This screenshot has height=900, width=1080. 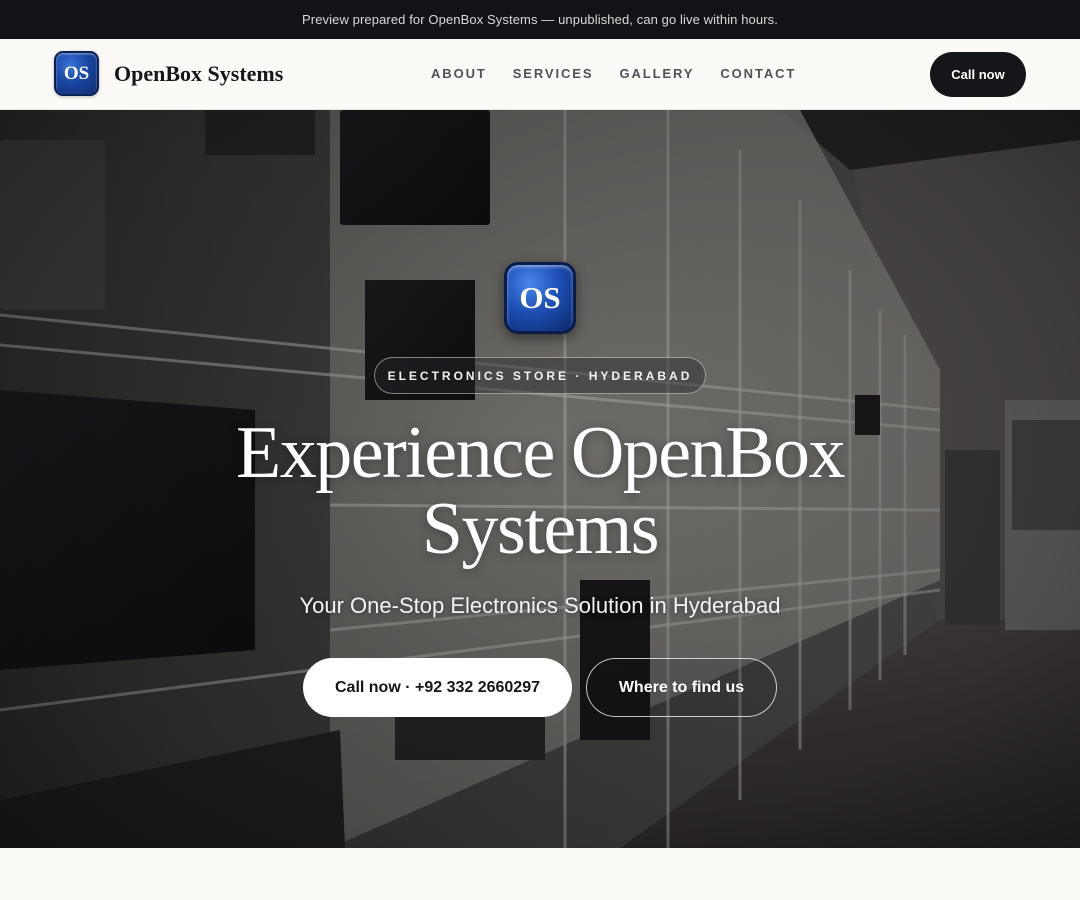 I want to click on nav-link-about: ABOUT, so click(x=459, y=73).